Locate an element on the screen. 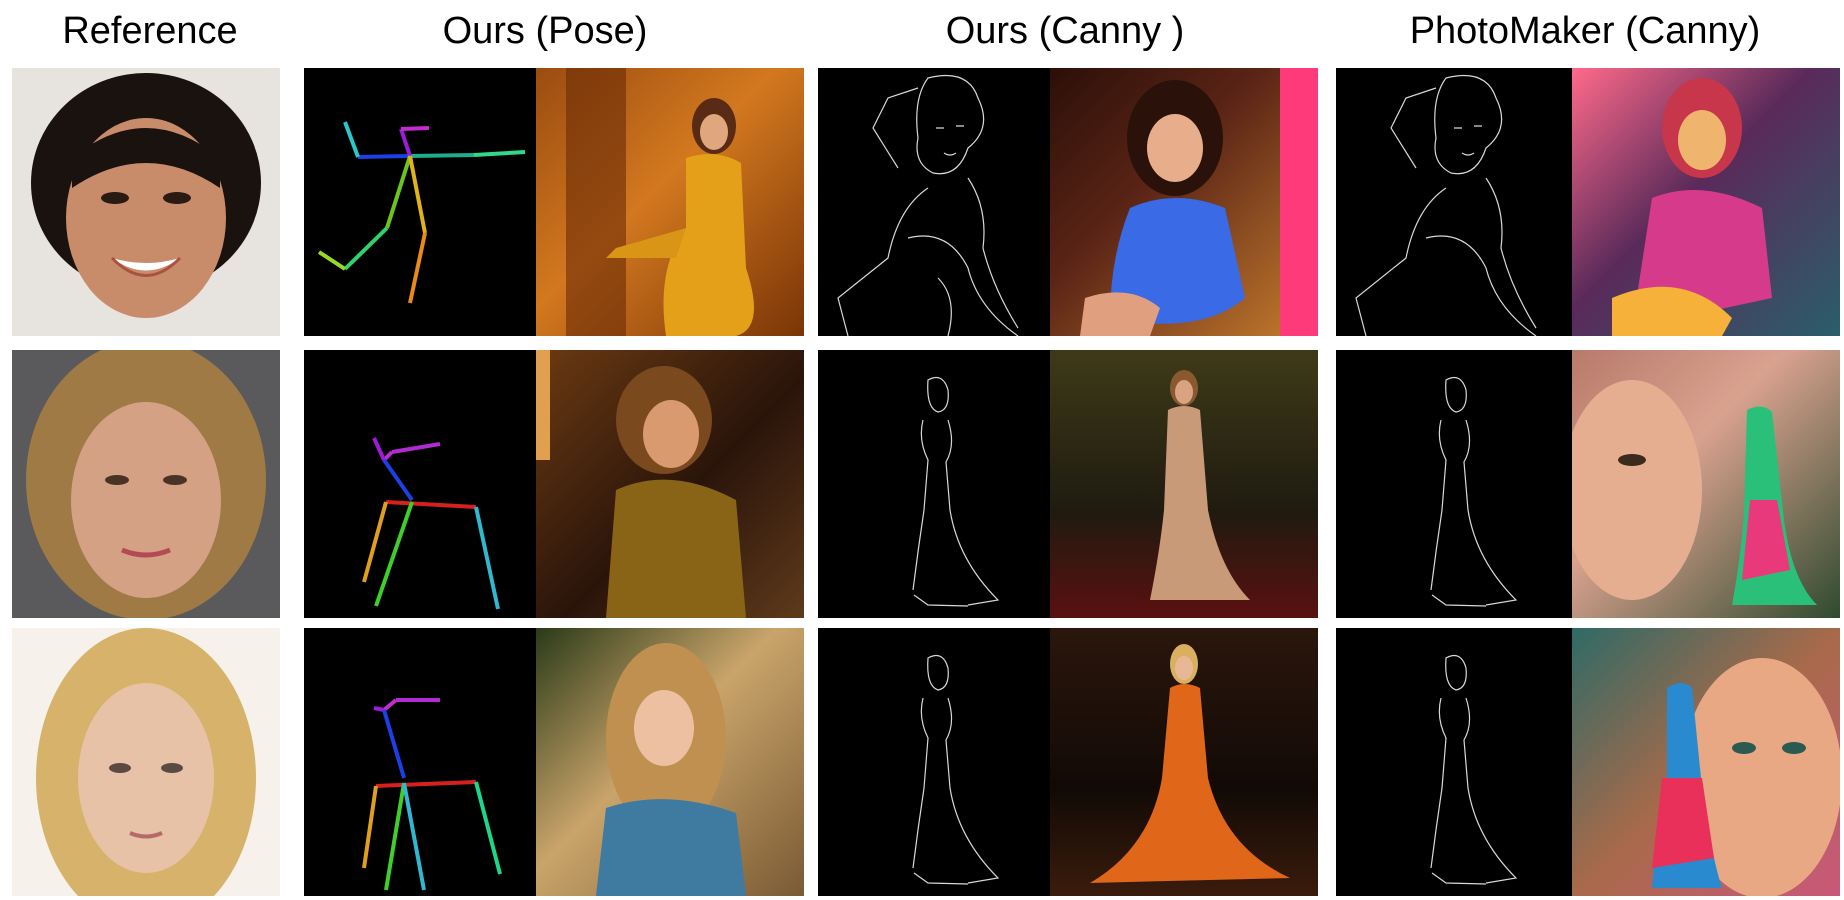 Image resolution: width=1844 pixels, height=900 pixels. generated-image-pose-row3 is located at coordinates (670, 762).